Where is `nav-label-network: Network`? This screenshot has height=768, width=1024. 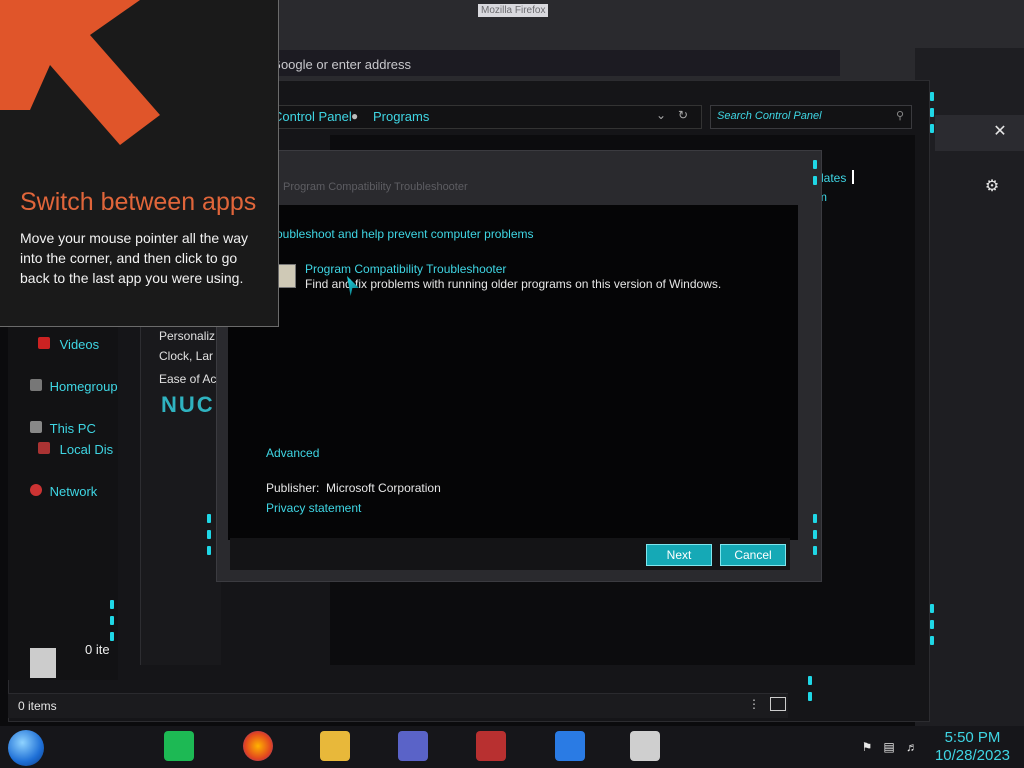
nav-label-network: Network is located at coordinates (73, 491).